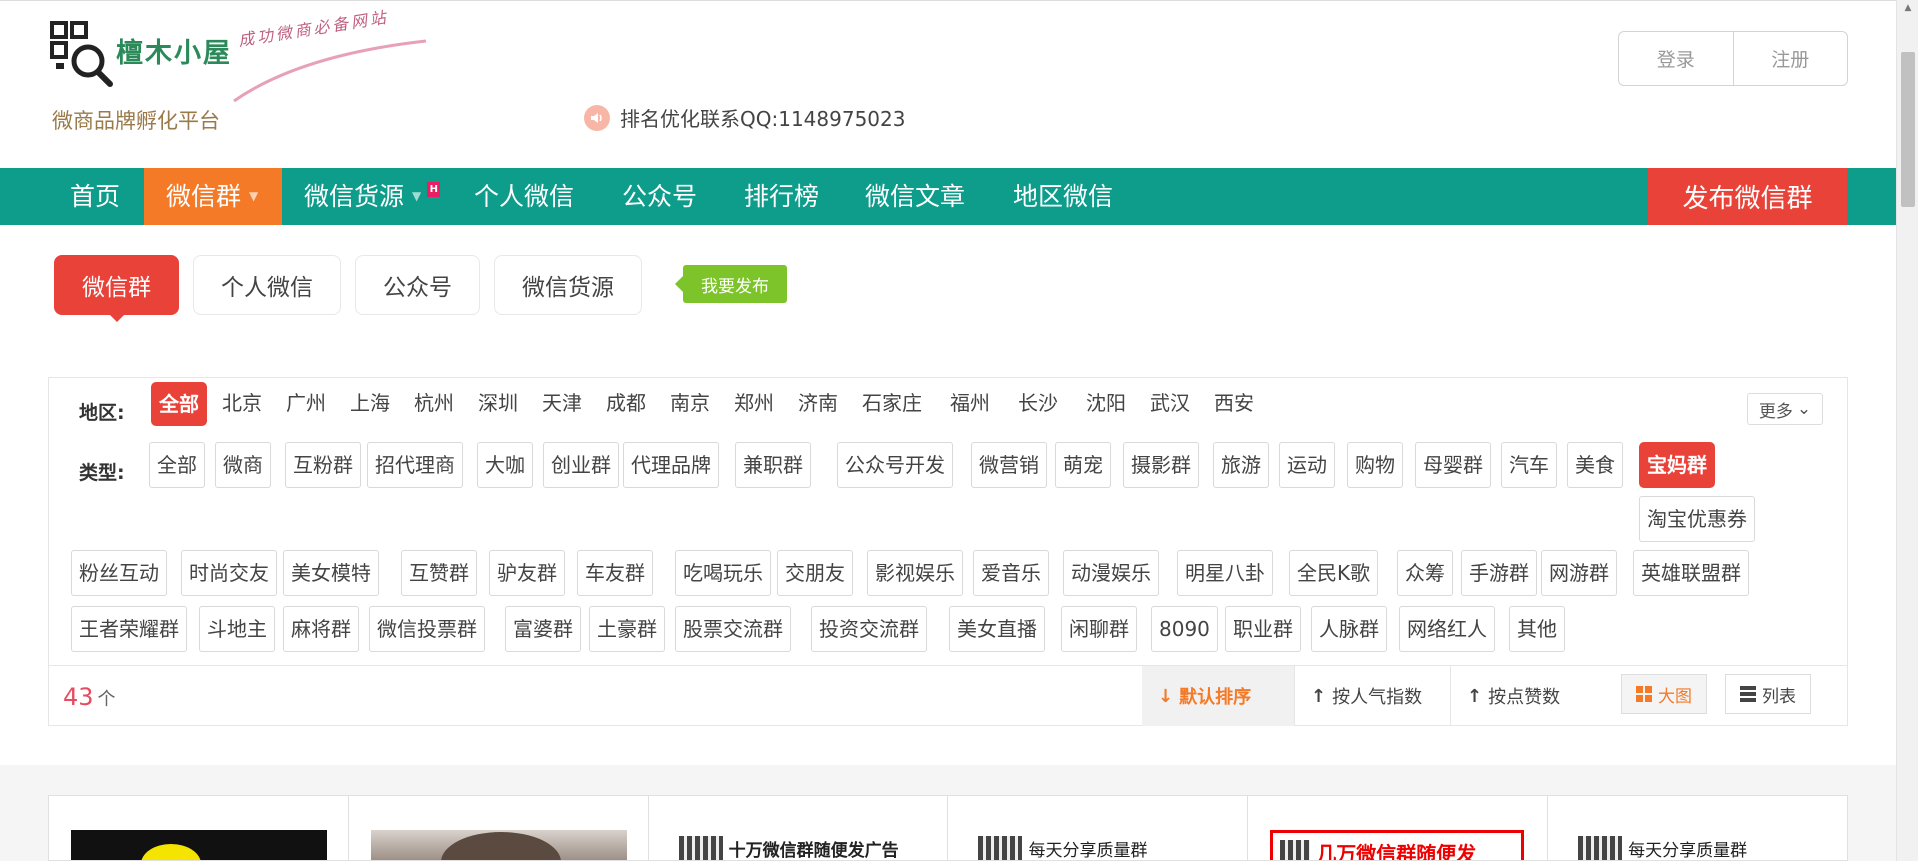 The height and width of the screenshot is (861, 1918). I want to click on type-chip: 动漫娱乐, so click(1111, 573).